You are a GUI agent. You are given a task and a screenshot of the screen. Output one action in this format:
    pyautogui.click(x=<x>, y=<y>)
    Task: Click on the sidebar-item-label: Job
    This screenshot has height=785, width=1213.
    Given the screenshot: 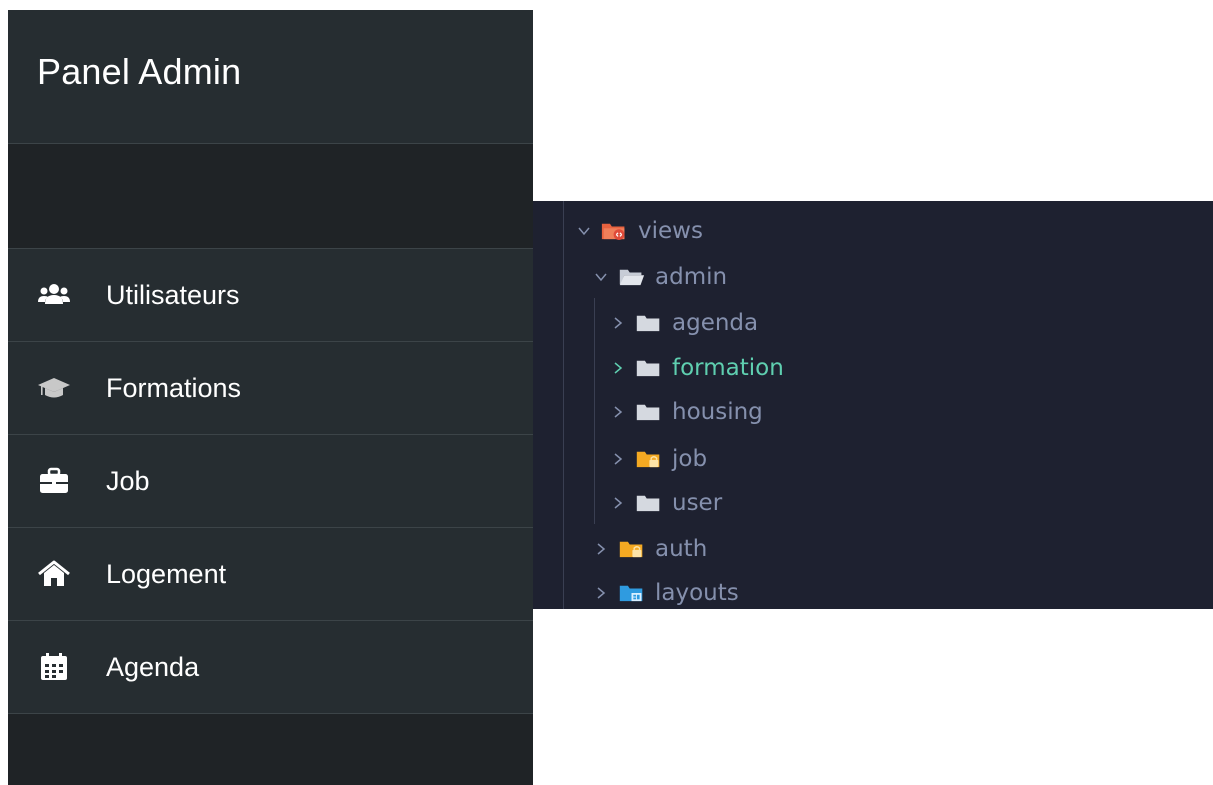 What is the action you would take?
    pyautogui.click(x=128, y=480)
    